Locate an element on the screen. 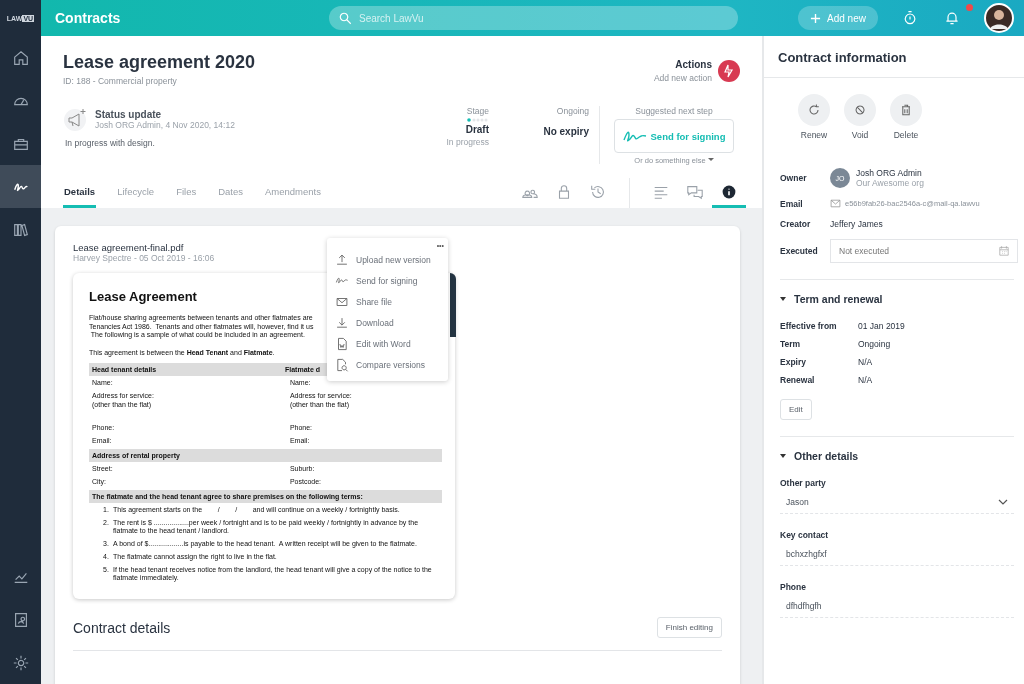 The width and height of the screenshot is (1024, 684). date-field: Not executed is located at coordinates (924, 251).